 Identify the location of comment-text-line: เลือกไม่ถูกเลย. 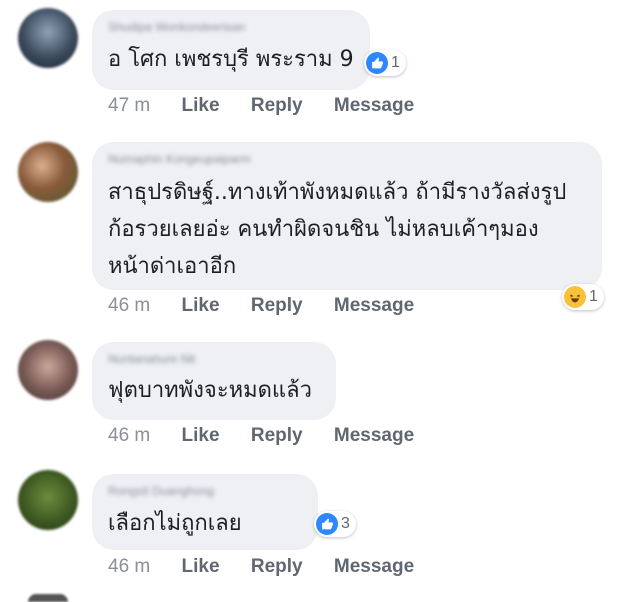
(175, 523).